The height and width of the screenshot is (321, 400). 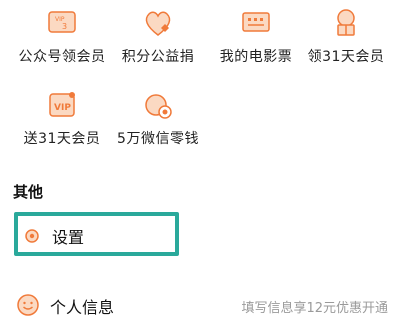 What do you see at coordinates (62, 57) in the screenshot?
I see `grid-item-label: 公众号领会员` at bounding box center [62, 57].